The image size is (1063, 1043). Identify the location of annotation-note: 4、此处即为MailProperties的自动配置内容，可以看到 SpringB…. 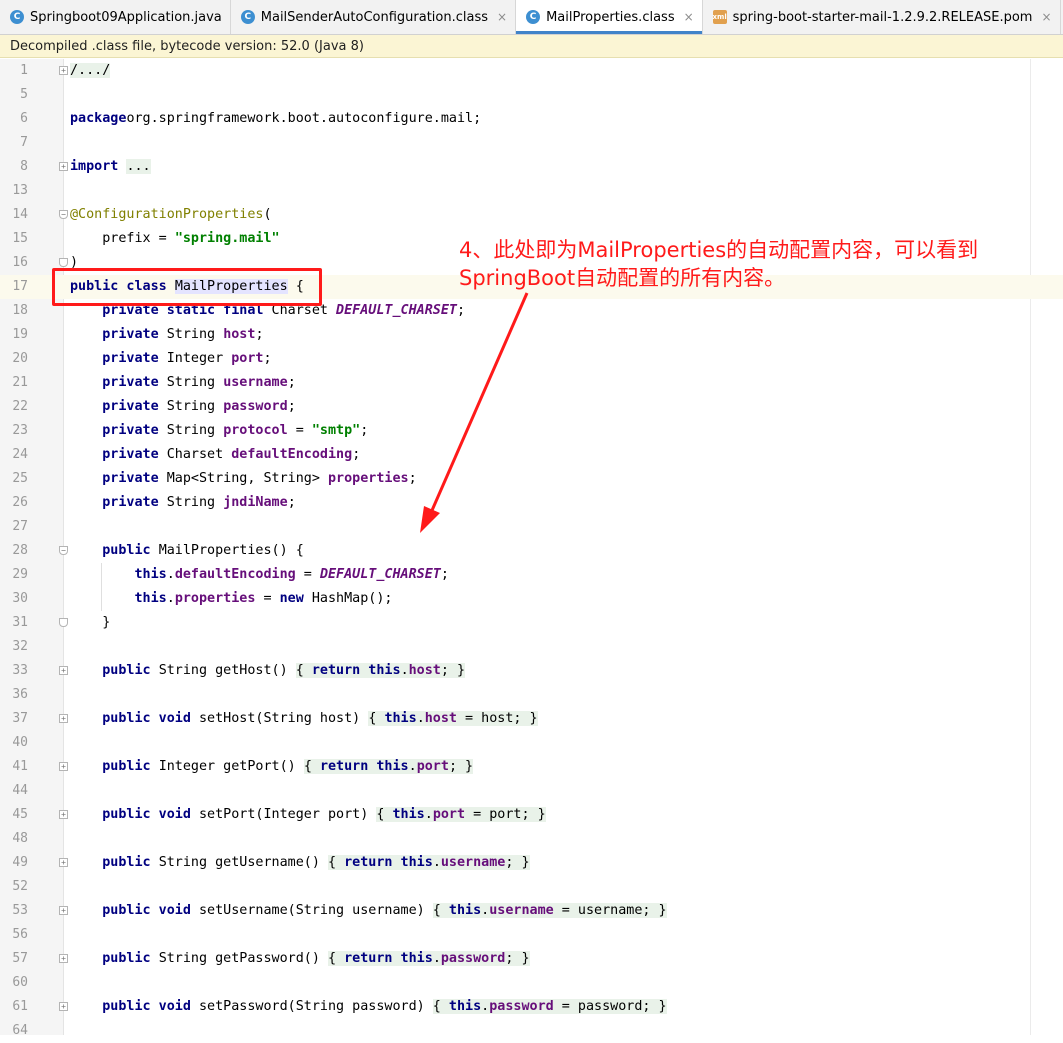
(739, 264).